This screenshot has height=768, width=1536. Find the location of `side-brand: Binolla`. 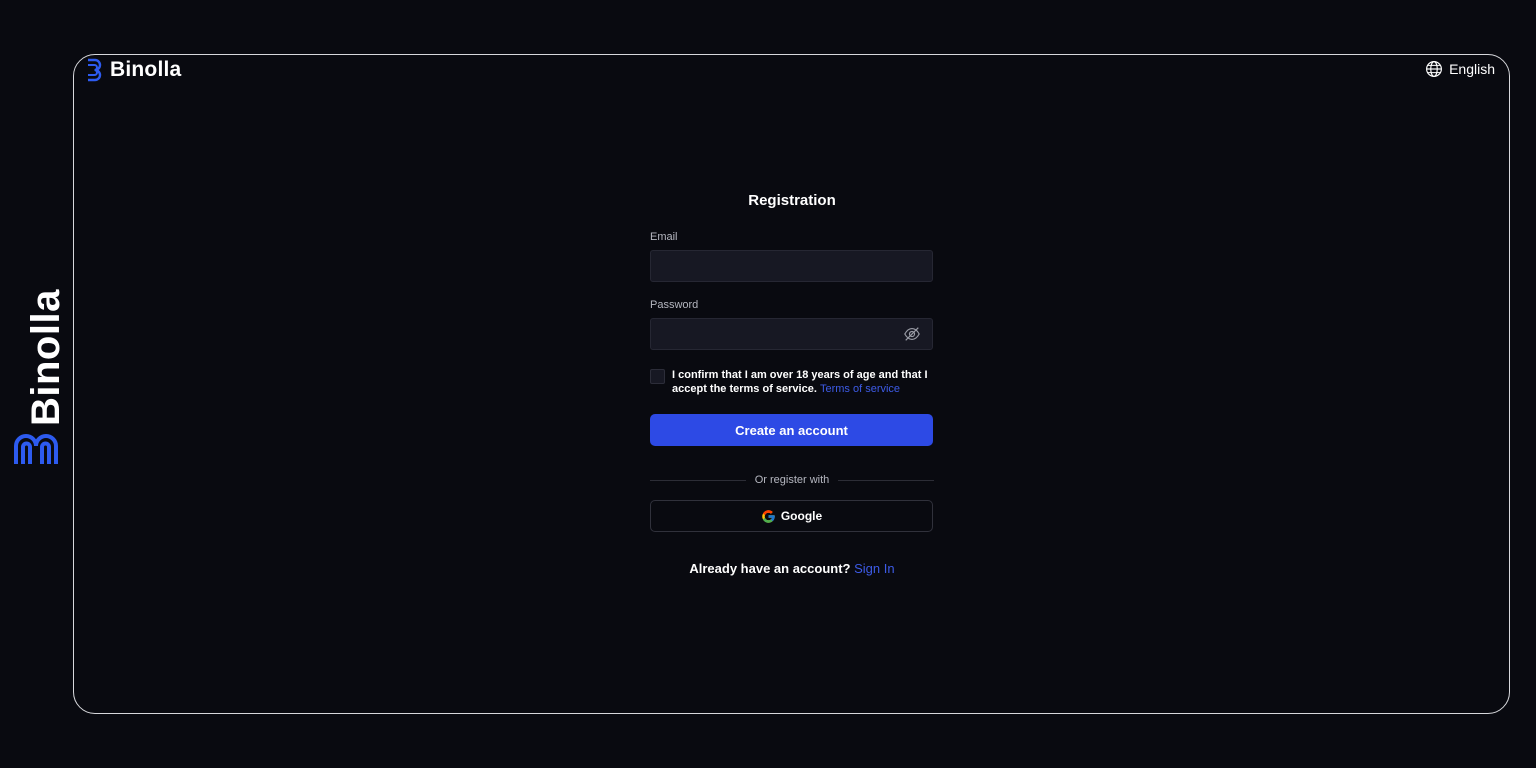

side-brand: Binolla is located at coordinates (38, 380).